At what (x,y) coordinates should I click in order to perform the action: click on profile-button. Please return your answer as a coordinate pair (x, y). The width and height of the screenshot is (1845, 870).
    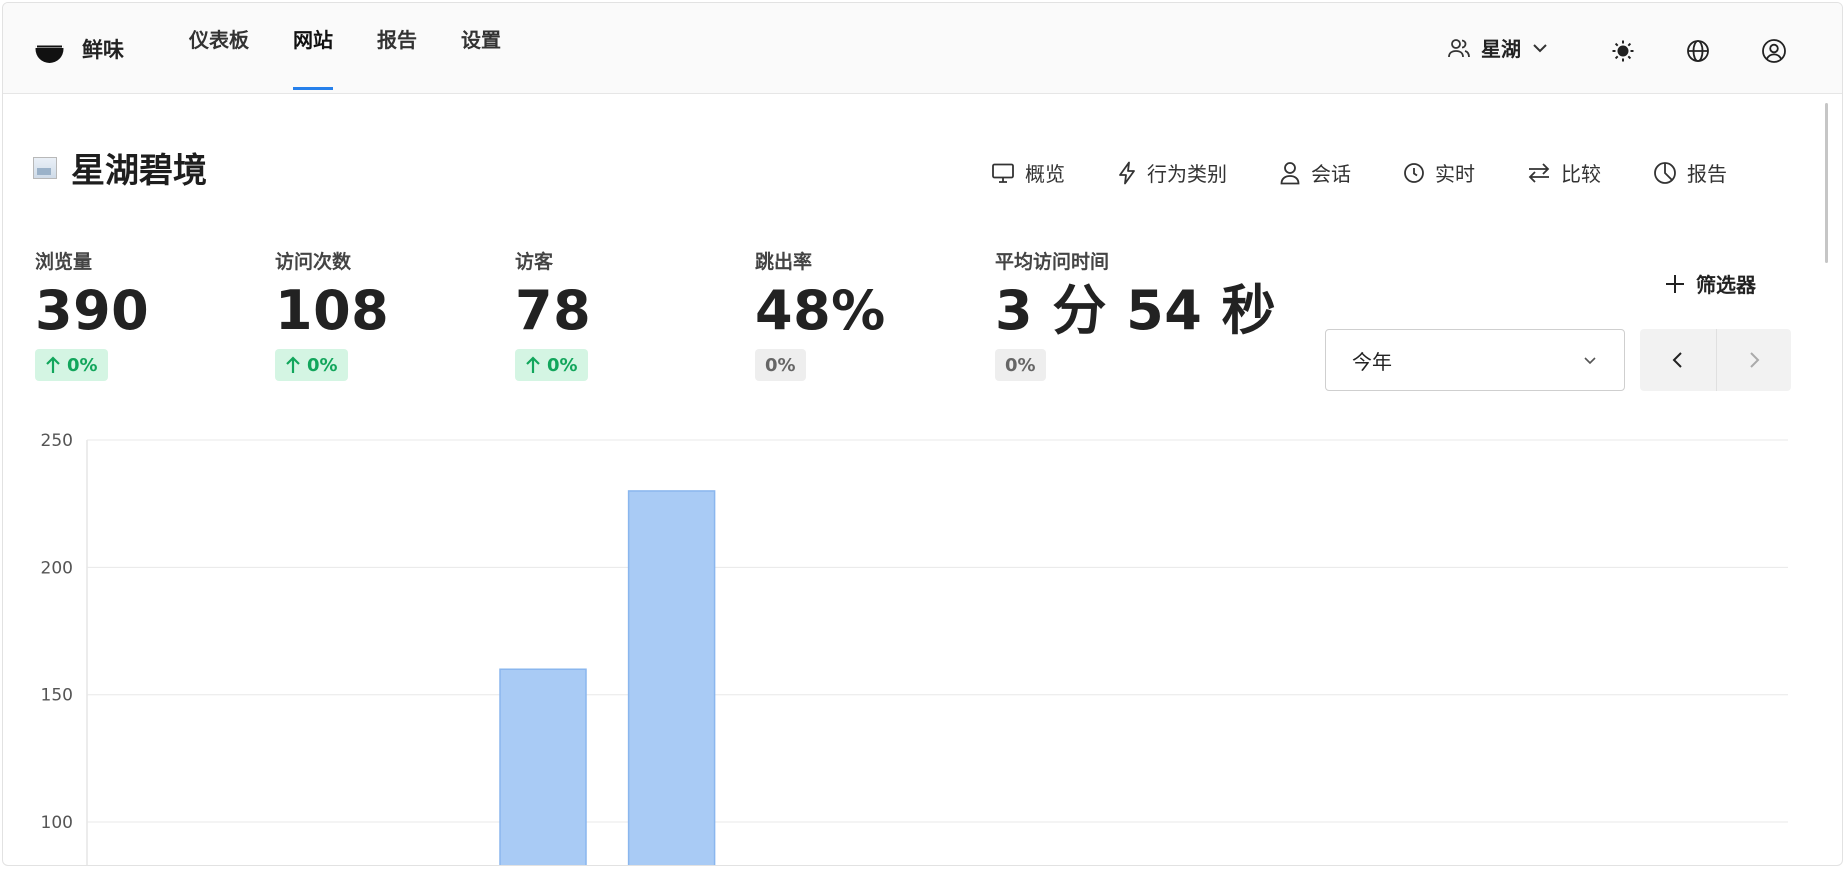
    Looking at the image, I should click on (1774, 51).